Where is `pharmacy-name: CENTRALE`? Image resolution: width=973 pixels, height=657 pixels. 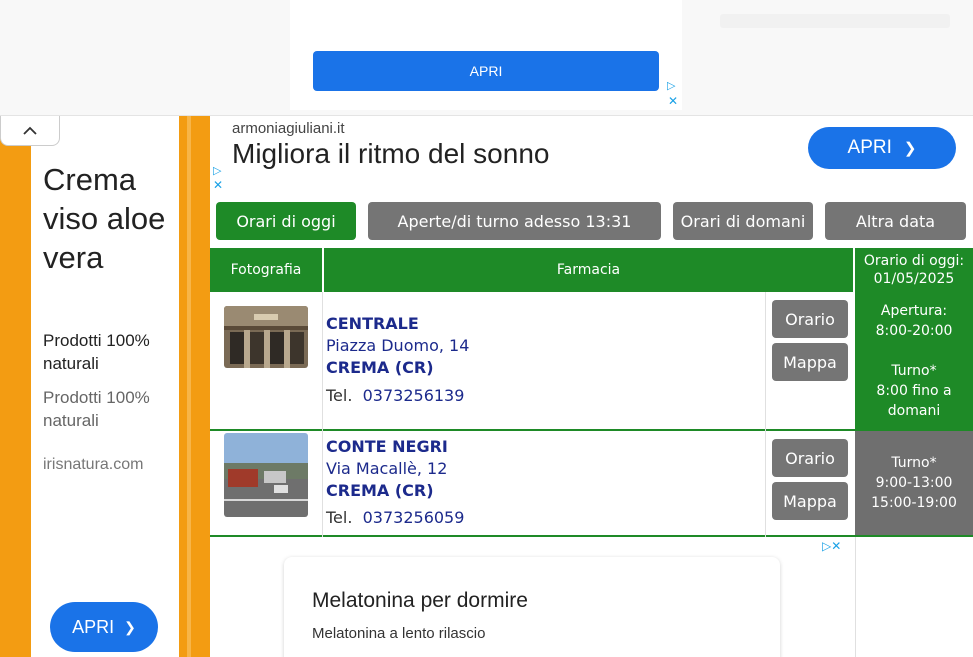 pharmacy-name: CENTRALE is located at coordinates (372, 323).